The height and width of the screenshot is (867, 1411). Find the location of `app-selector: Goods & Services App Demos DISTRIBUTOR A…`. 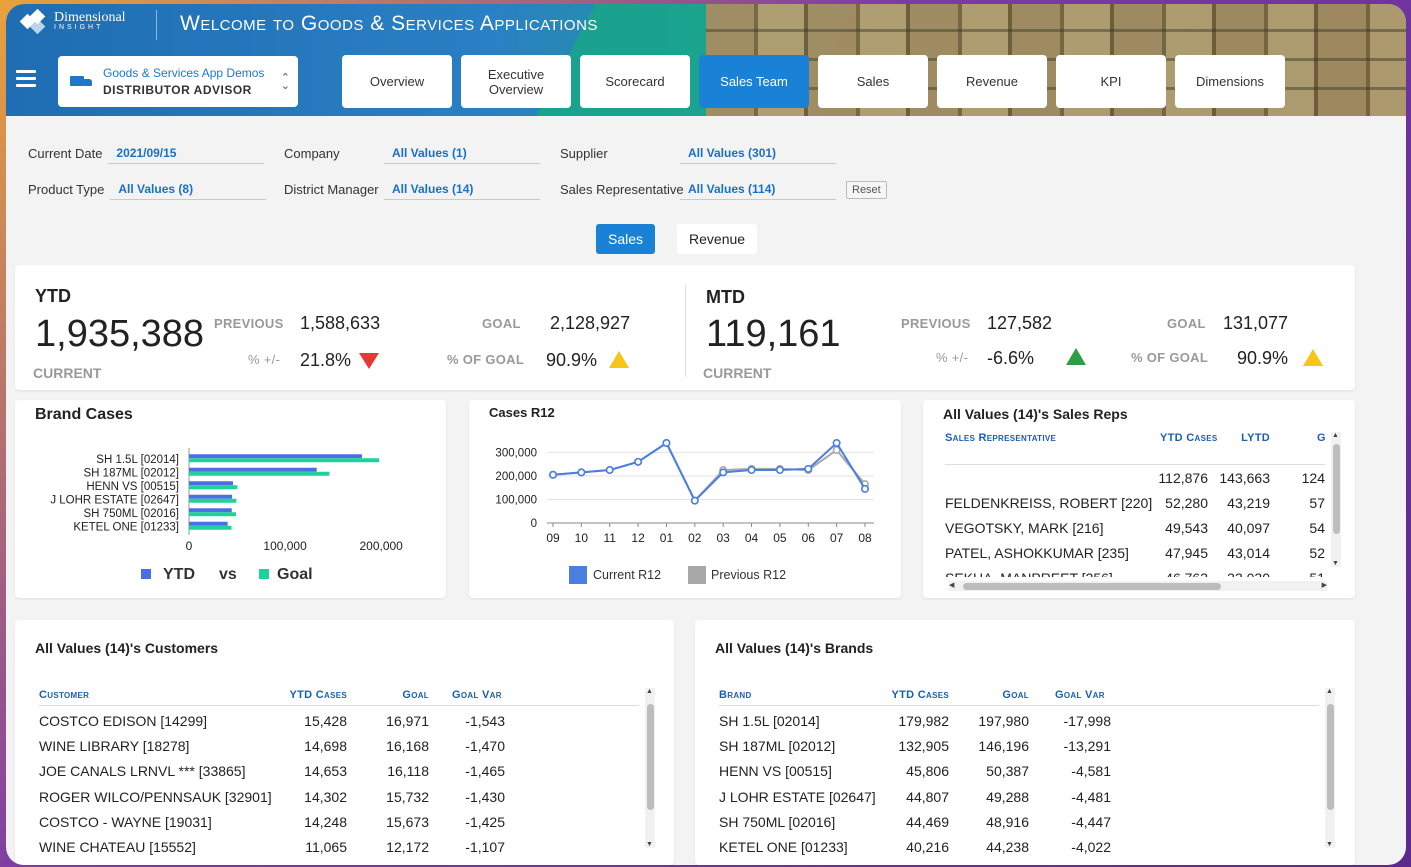

app-selector: Goods & Services App Demos DISTRIBUTOR A… is located at coordinates (178, 81).